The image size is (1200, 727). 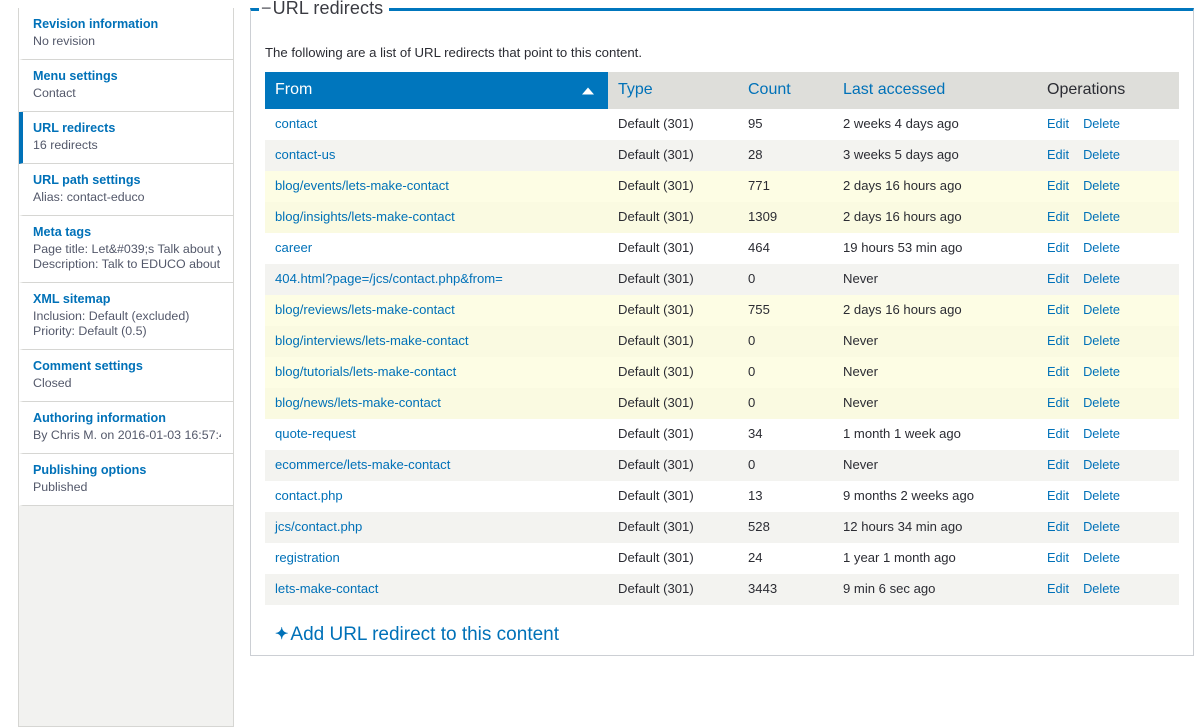 I want to click on sidebar-item-publishing-options: Publishing options Published, so click(x=126, y=480).